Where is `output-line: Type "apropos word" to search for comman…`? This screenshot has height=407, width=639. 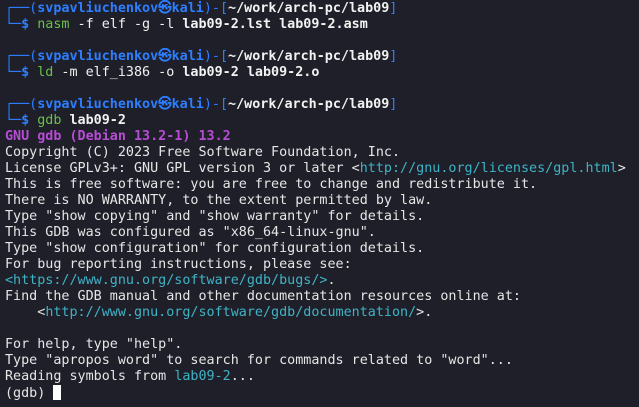 output-line: Type "apropos word" to search for comman… is located at coordinates (259, 360).